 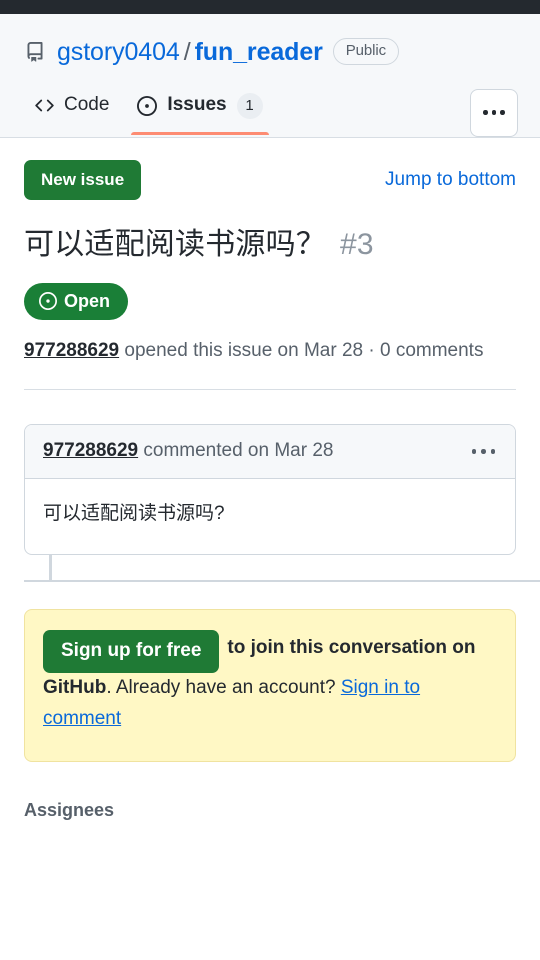 I want to click on issue-author-link: 977288629, so click(x=71, y=350).